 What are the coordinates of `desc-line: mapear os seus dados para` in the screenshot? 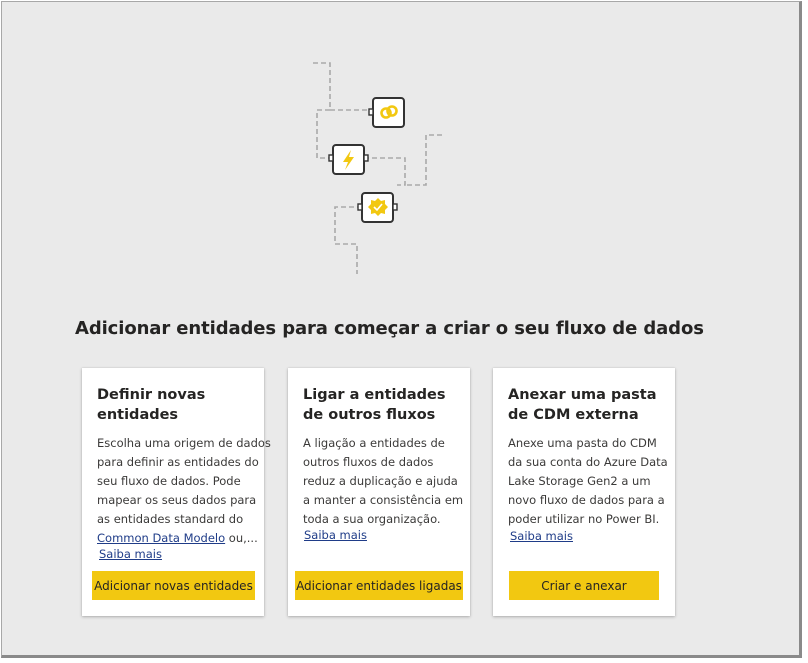 It's located at (177, 500).